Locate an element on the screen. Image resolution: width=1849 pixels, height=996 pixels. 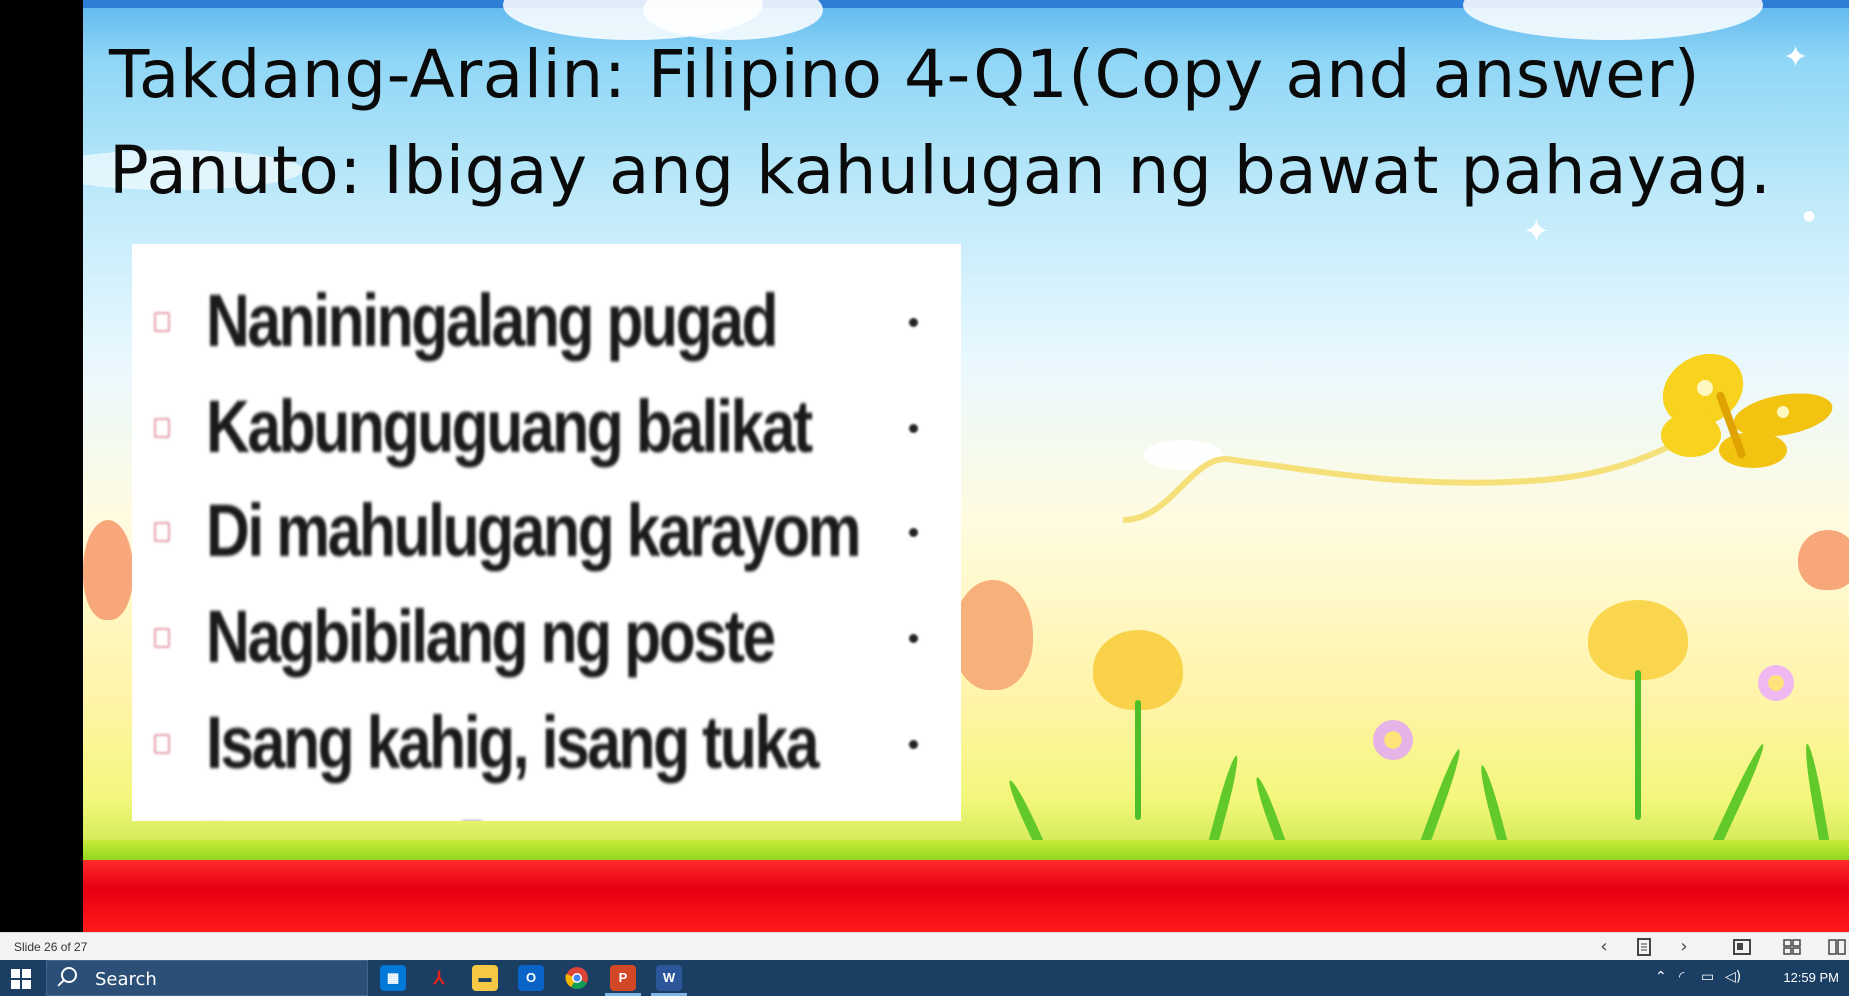
acrobat-icon: ⅄ is located at coordinates (439, 978).